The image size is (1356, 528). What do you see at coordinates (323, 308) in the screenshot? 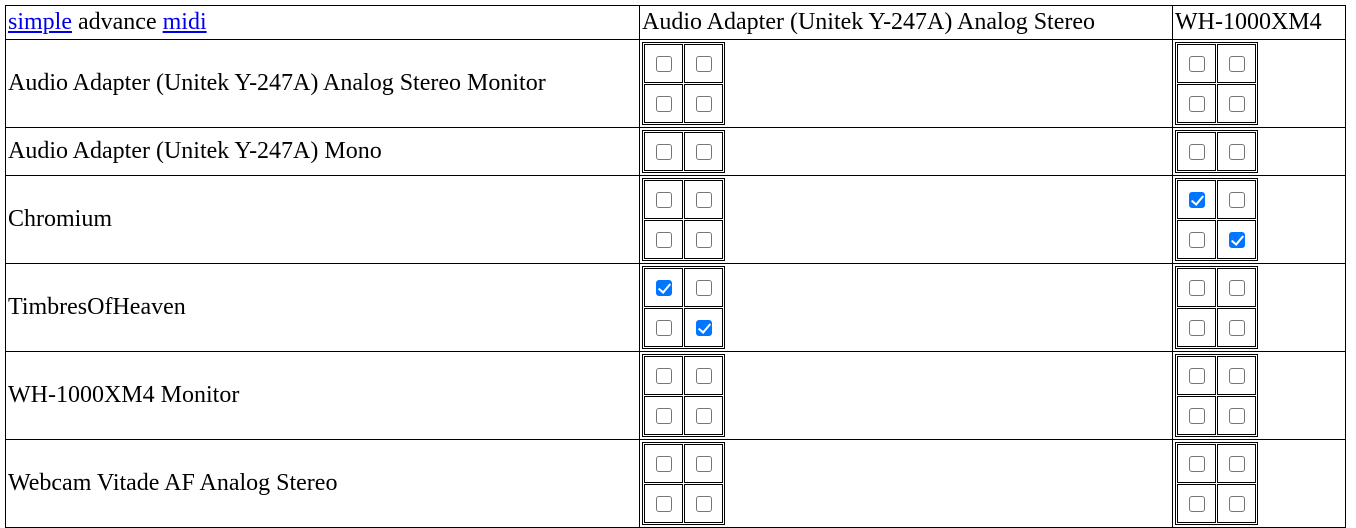
I see `row-label: TimbresOfHeaven` at bounding box center [323, 308].